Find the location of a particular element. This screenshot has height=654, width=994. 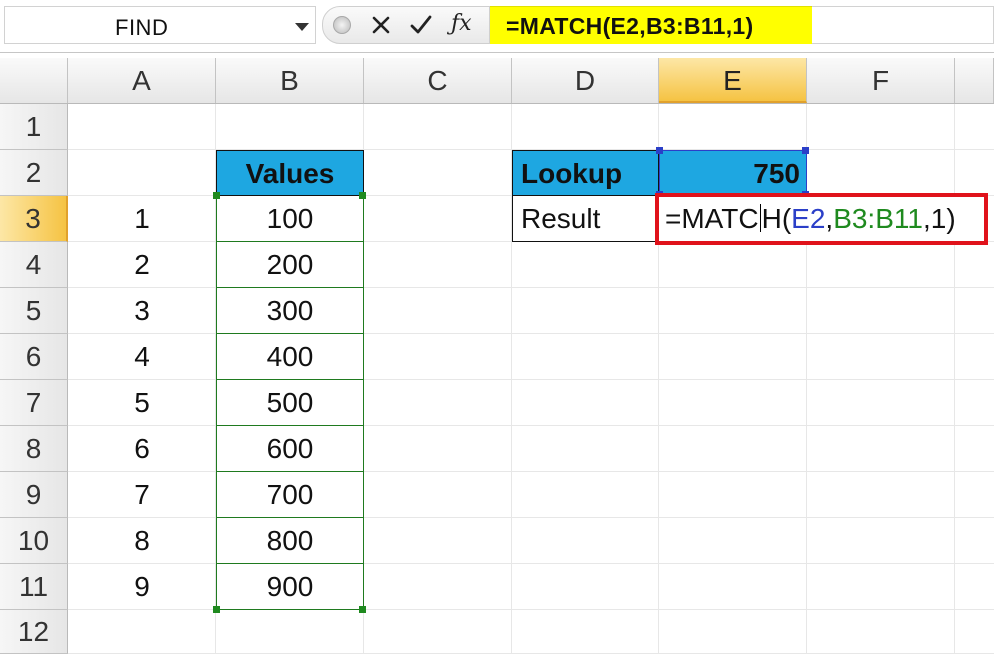

column-header-g is located at coordinates (974, 80).